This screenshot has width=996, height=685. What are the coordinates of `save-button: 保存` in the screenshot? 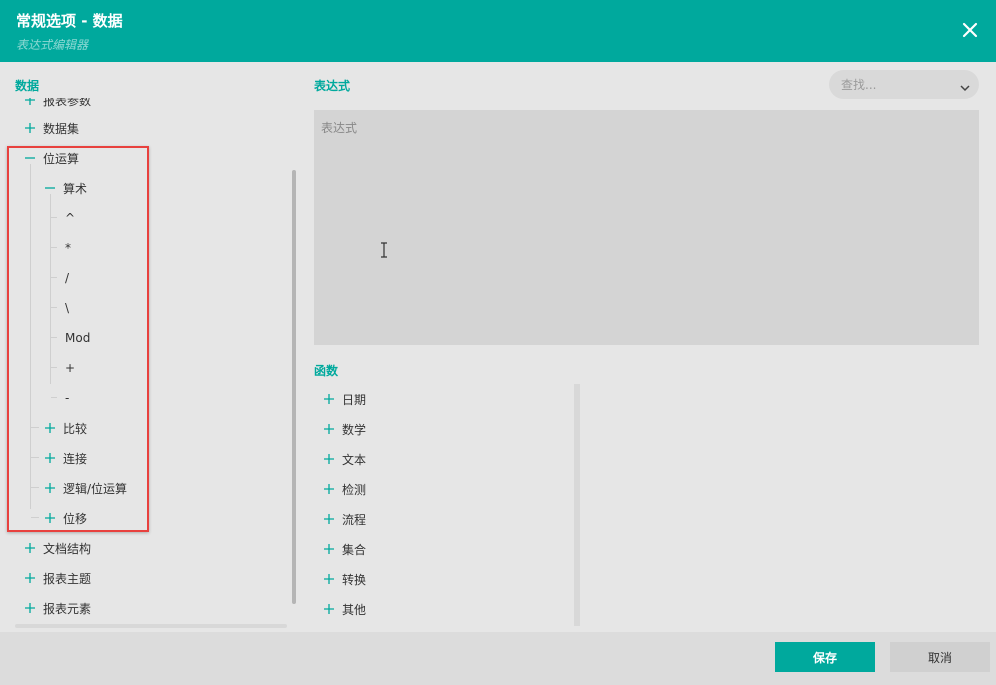 It's located at (825, 657).